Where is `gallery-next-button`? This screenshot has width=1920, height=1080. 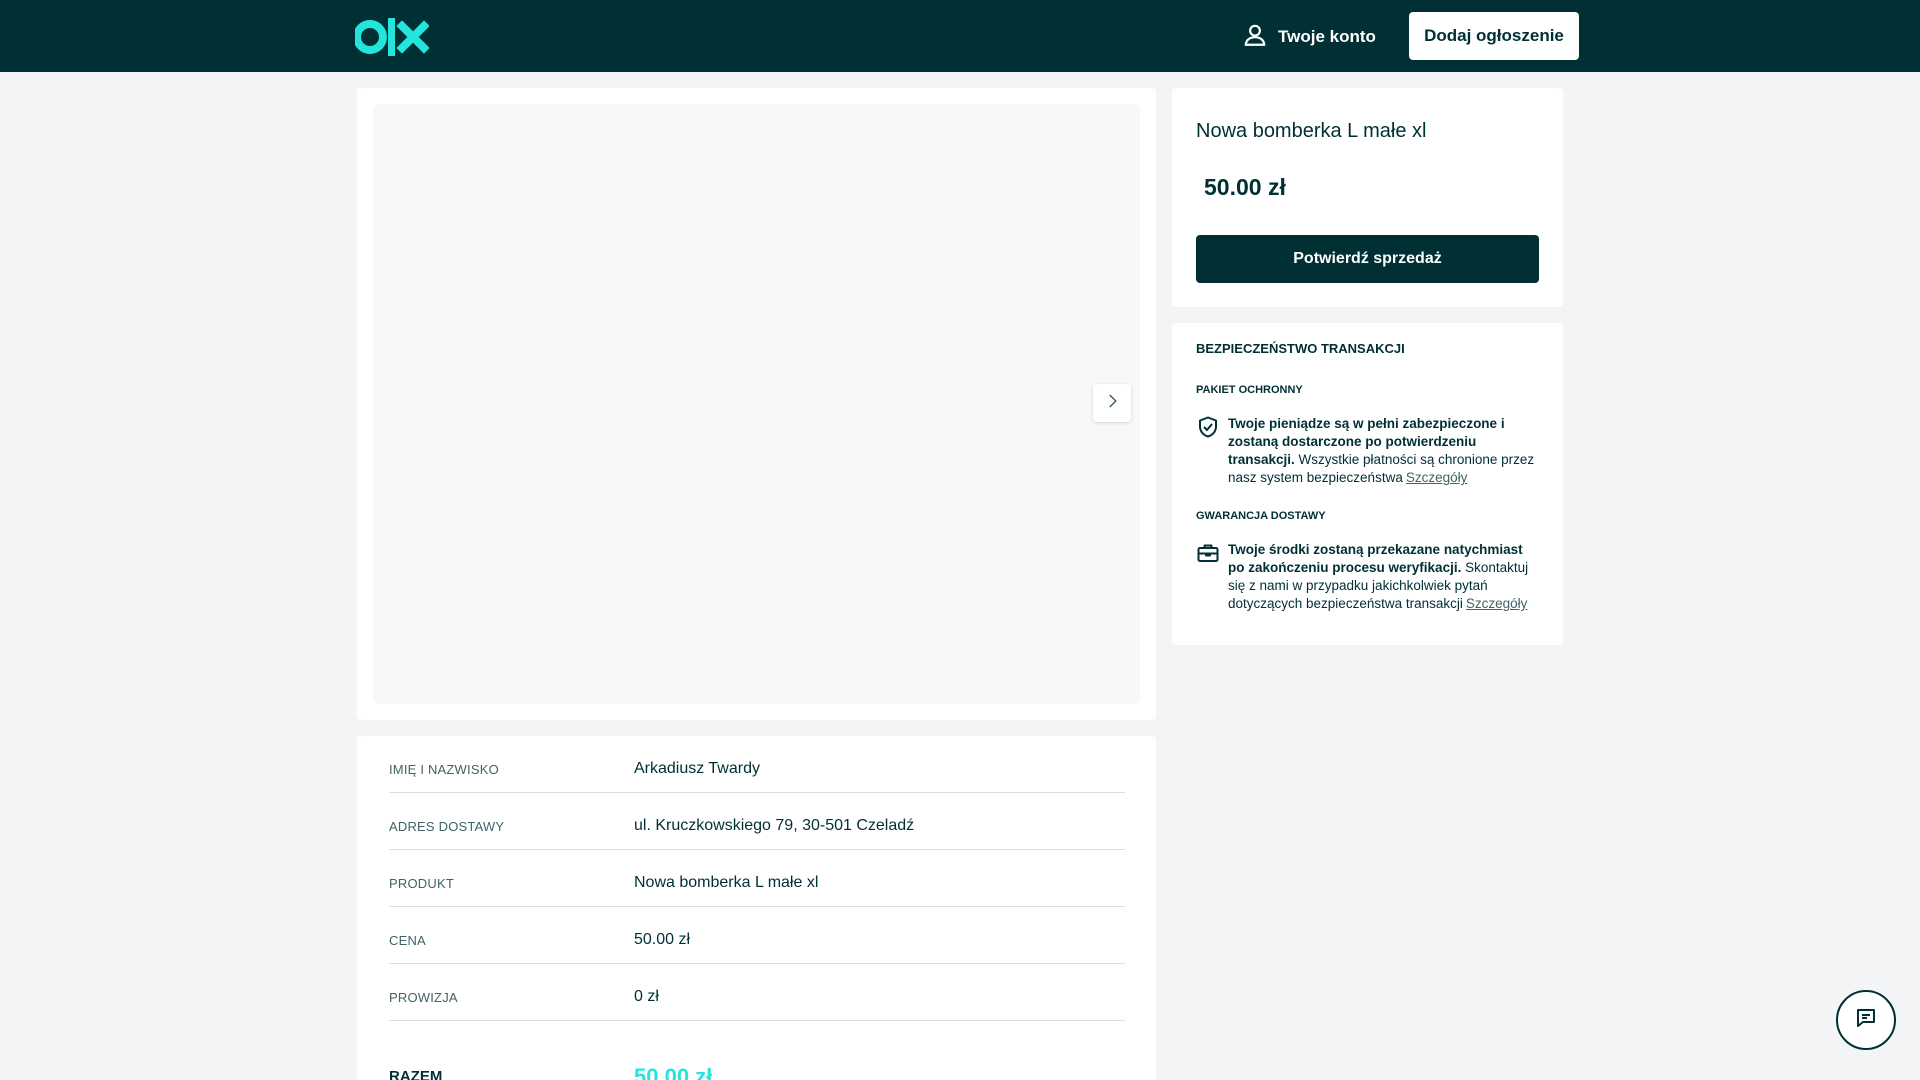
gallery-next-button is located at coordinates (1112, 403).